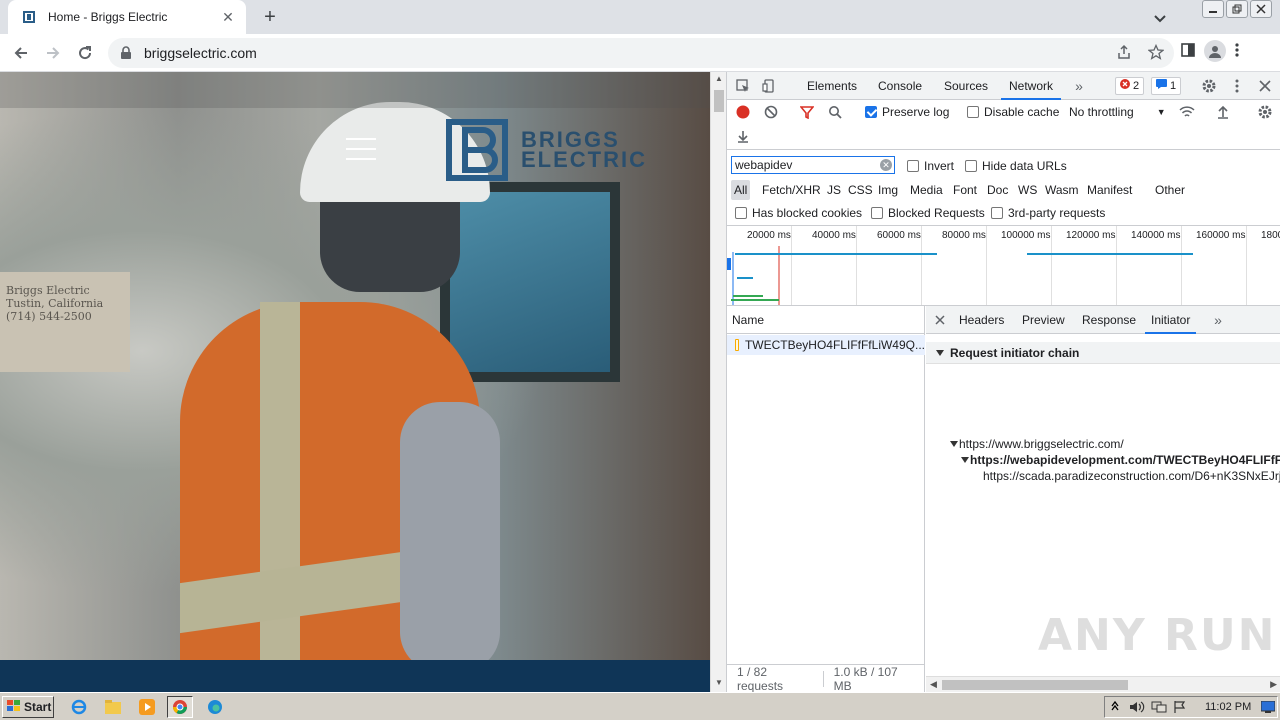 The image size is (1280, 720). What do you see at coordinates (1062, 190) in the screenshot?
I see `type-filter-wasm: Wasm` at bounding box center [1062, 190].